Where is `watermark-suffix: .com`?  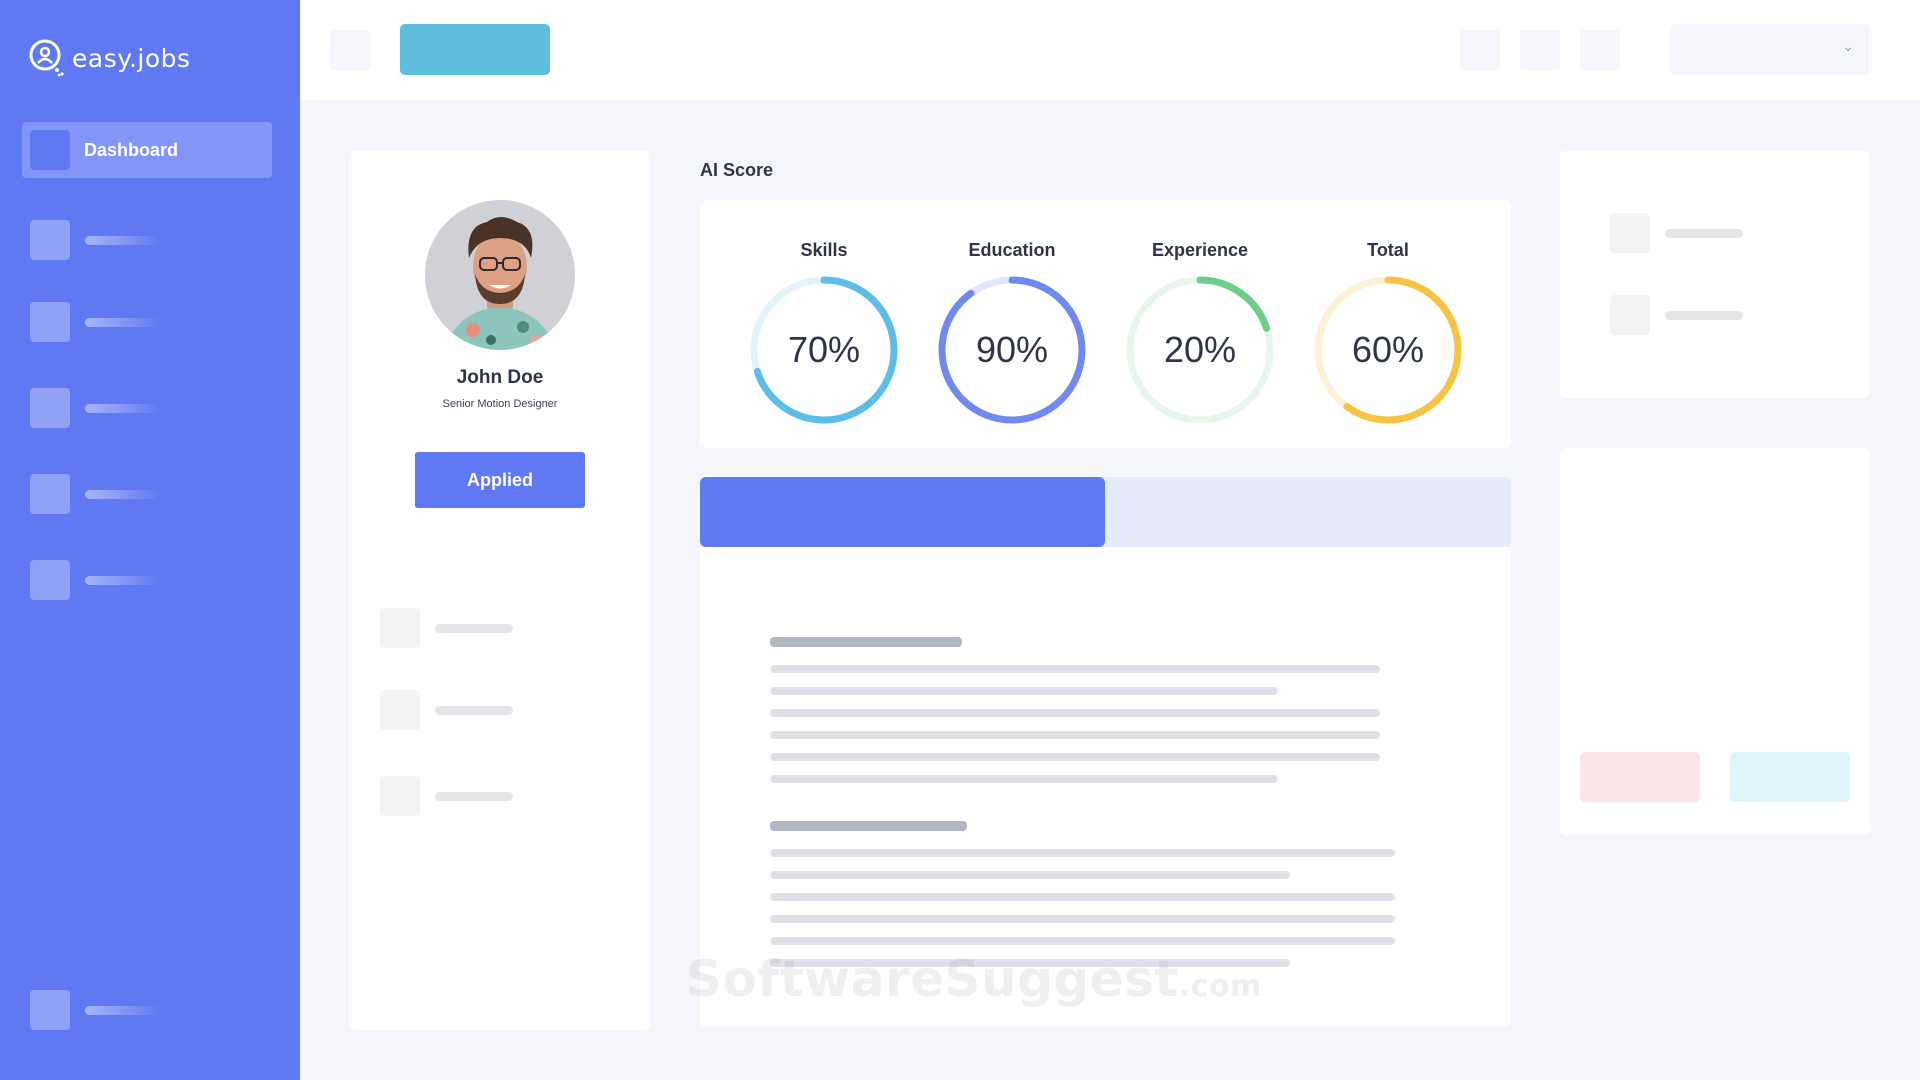 watermark-suffix: .com is located at coordinates (1220, 986).